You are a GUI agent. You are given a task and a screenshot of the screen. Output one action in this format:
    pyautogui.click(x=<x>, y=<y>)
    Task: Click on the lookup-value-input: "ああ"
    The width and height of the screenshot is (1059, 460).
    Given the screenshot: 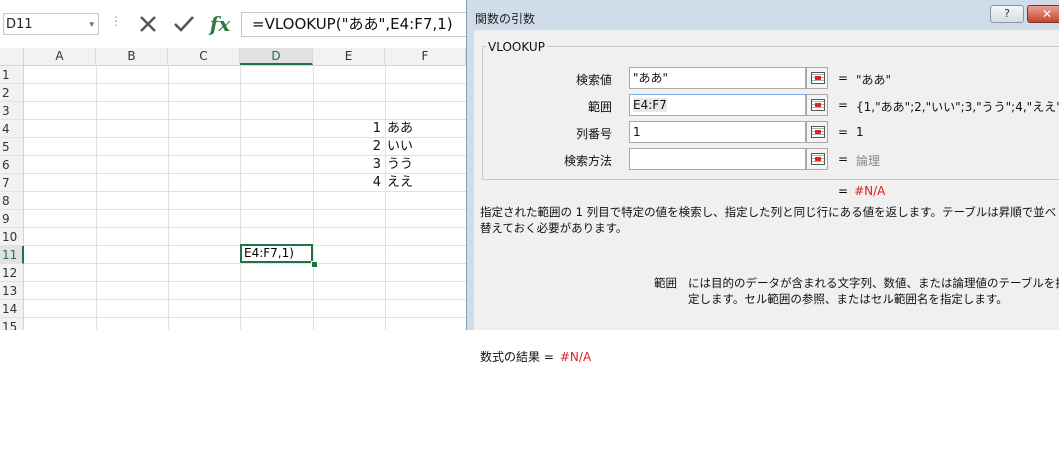 What is the action you would take?
    pyautogui.click(x=717, y=78)
    